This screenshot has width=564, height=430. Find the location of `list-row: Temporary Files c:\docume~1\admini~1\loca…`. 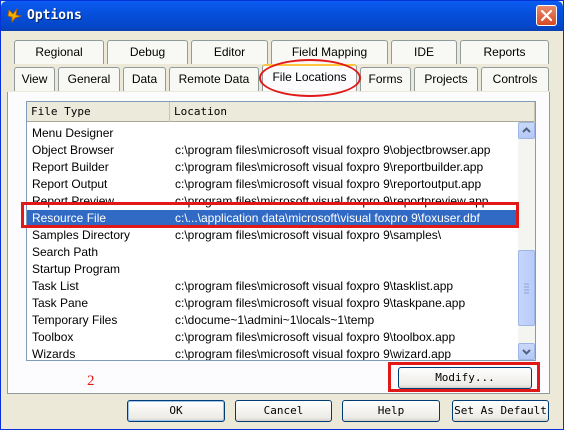

list-row: Temporary Files c:\docume~1\admini~1\loca… is located at coordinates (272, 320).